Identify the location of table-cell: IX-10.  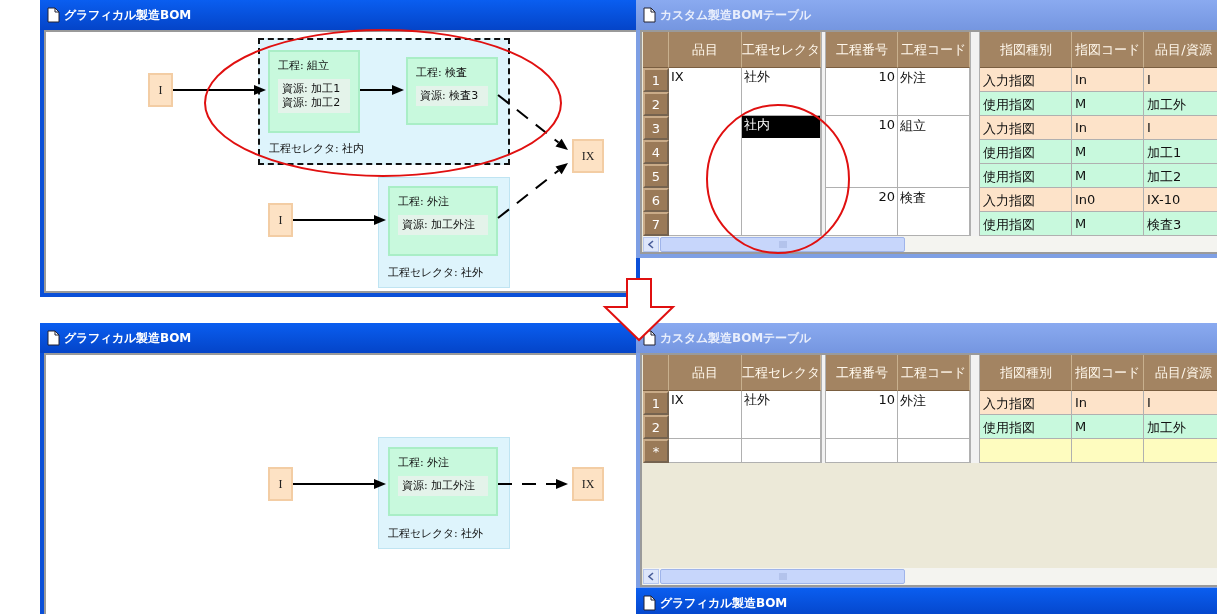
(1180, 200).